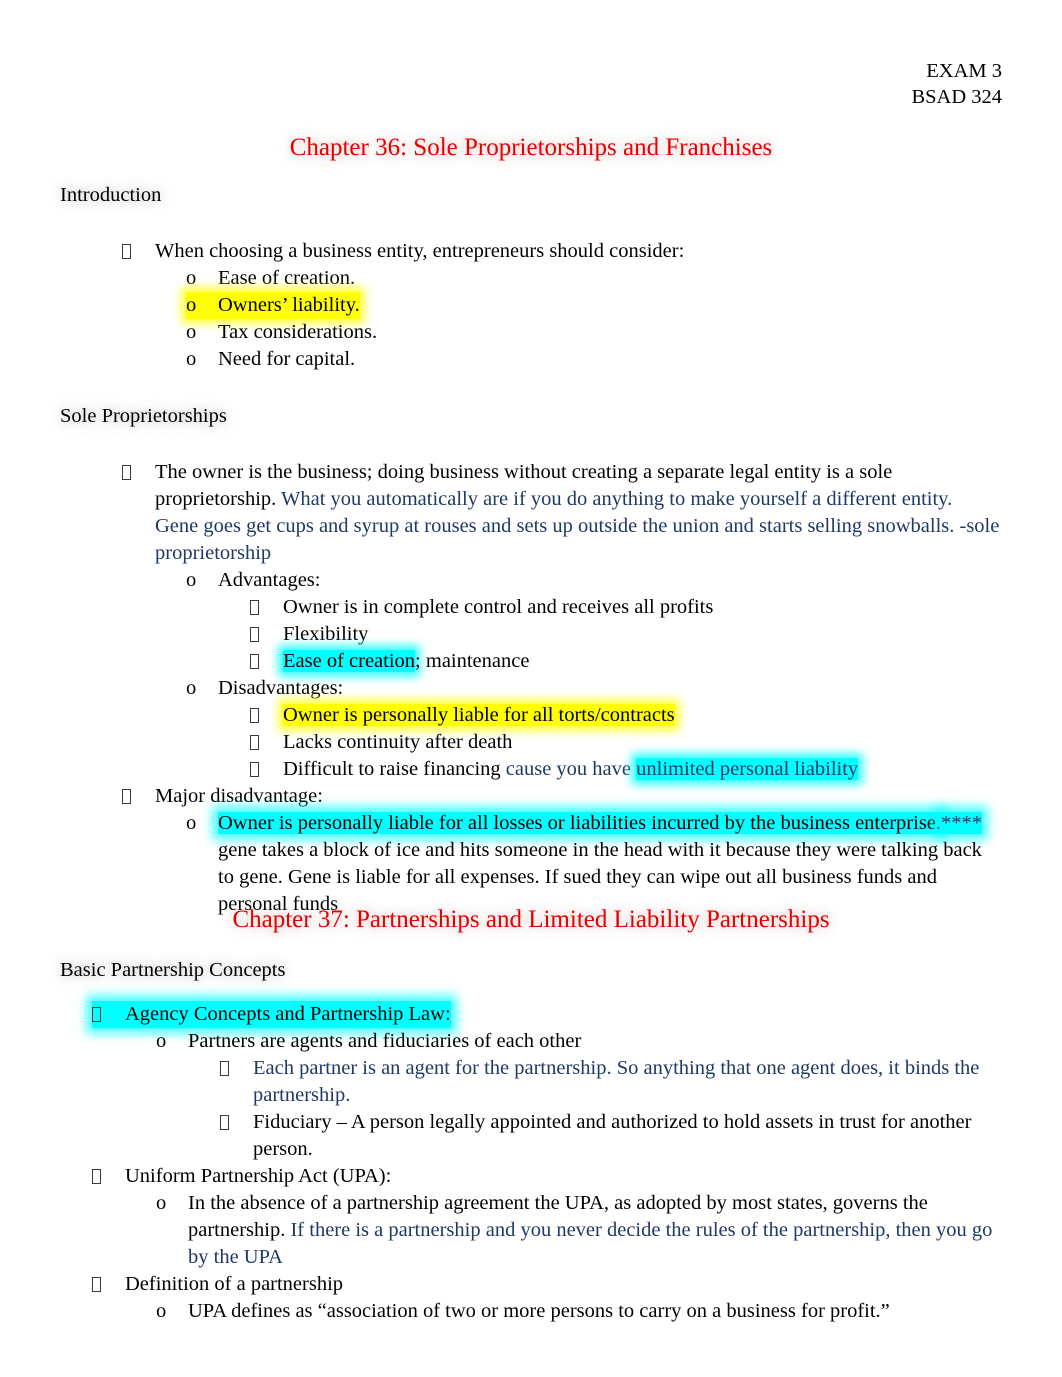  I want to click on heading-sole-proprietorships: Sole Proprietorships, so click(143, 416).